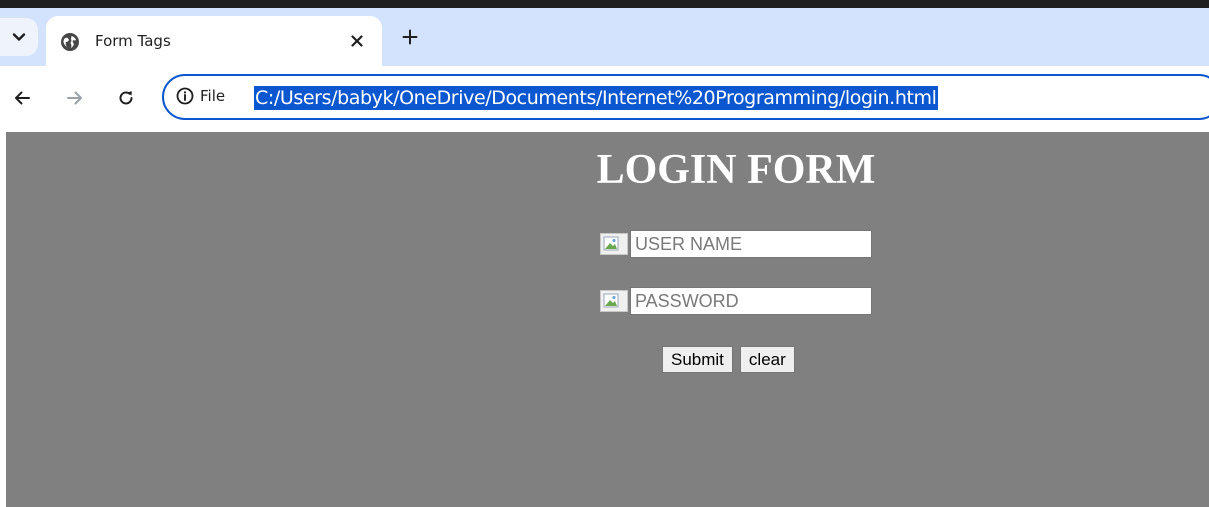  What do you see at coordinates (185, 96) in the screenshot?
I see `info-icon` at bounding box center [185, 96].